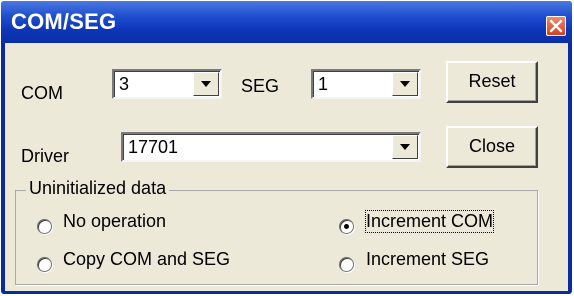  What do you see at coordinates (45, 156) in the screenshot?
I see `driver-label: Driver` at bounding box center [45, 156].